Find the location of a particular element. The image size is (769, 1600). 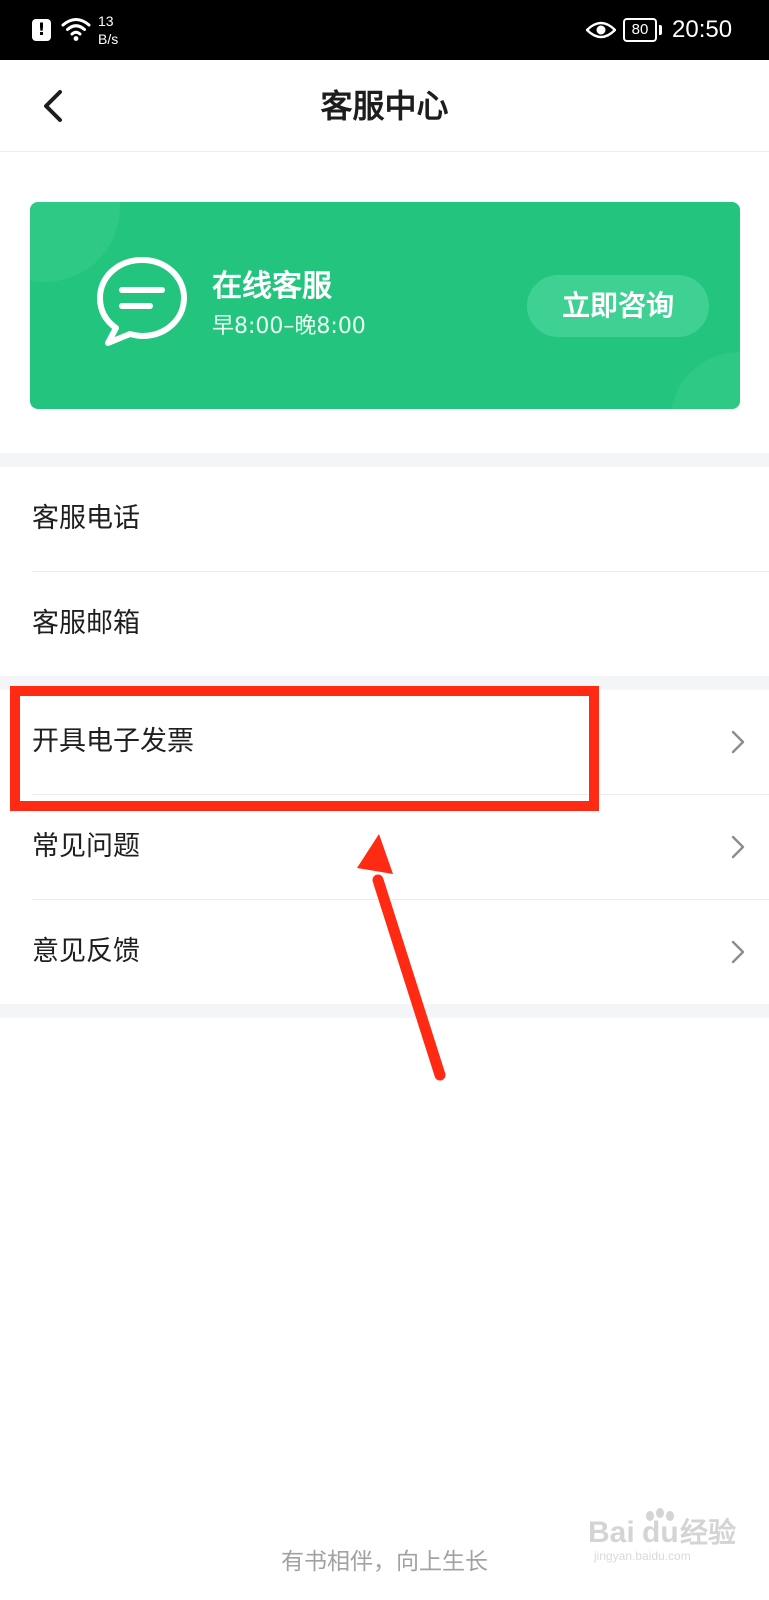

highlight-box is located at coordinates (304, 748).